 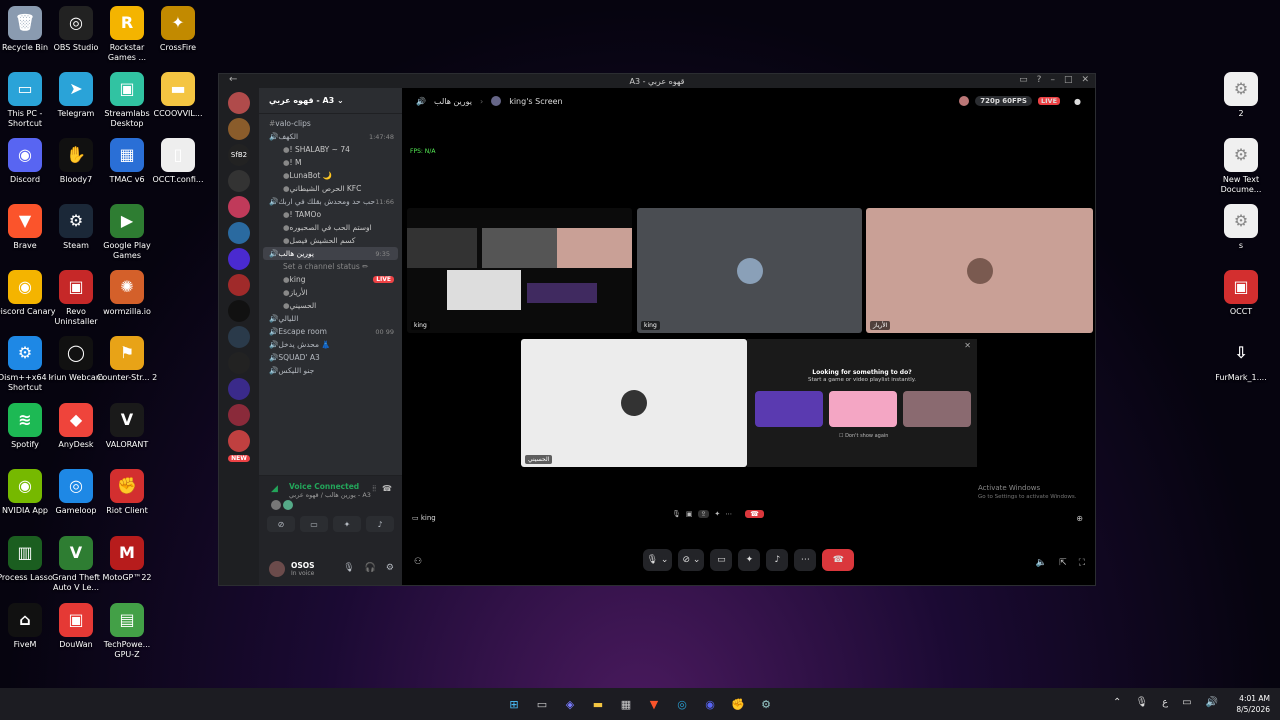 I want to click on desktop-icon: ▣ OCCT, so click(x=1241, y=293).